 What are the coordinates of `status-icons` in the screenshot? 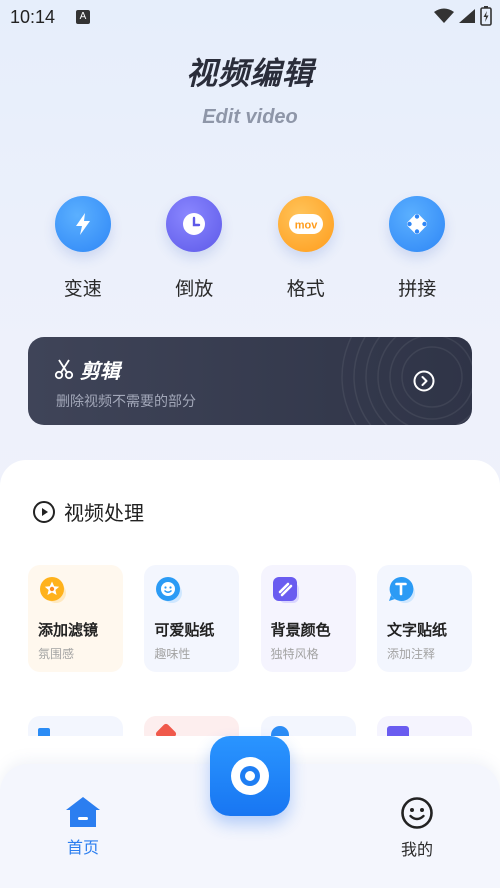 It's located at (463, 16).